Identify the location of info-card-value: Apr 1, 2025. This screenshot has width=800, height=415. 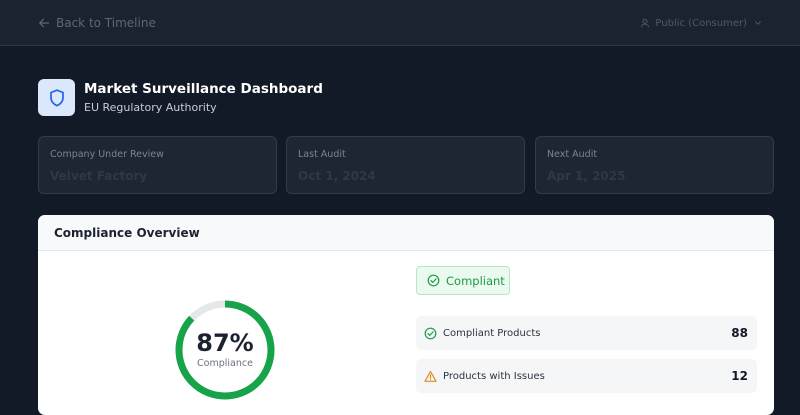
(586, 176).